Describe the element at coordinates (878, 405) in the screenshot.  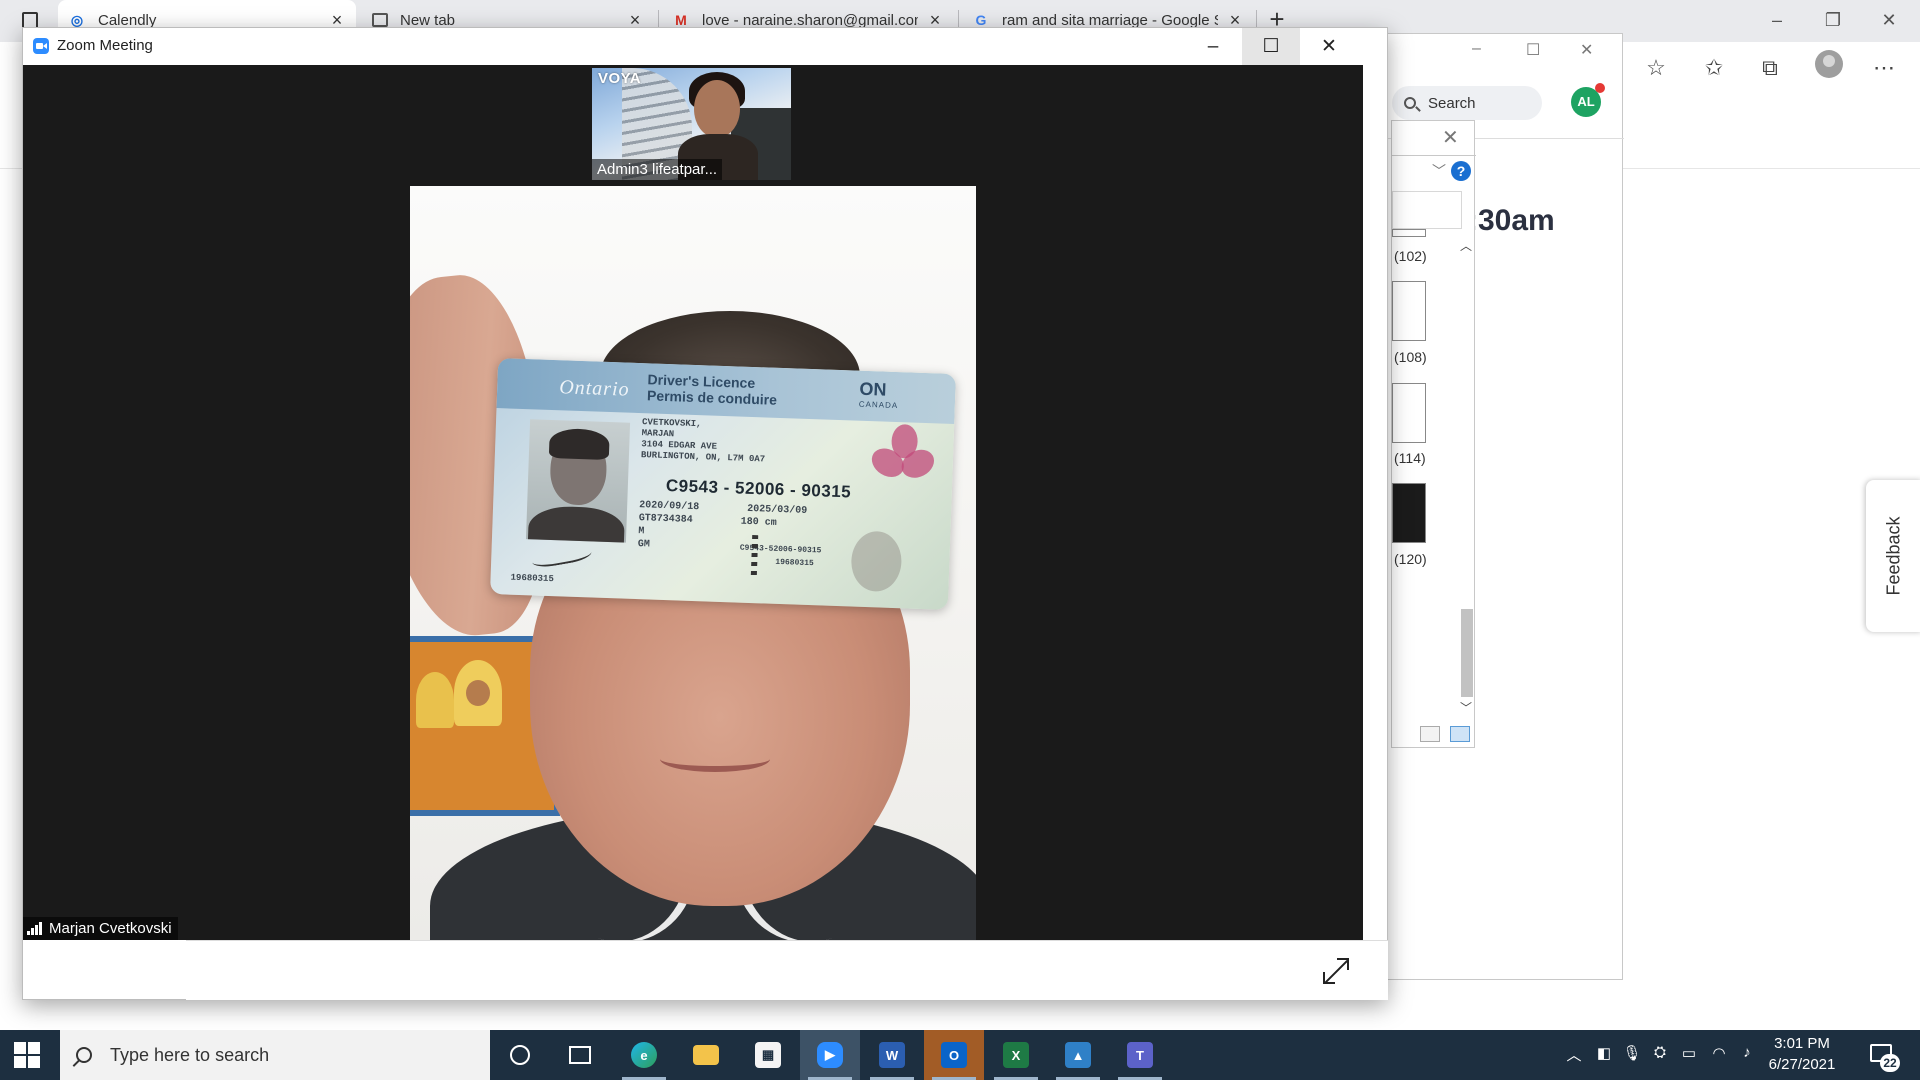
I see `card-country: CANADA` at that location.